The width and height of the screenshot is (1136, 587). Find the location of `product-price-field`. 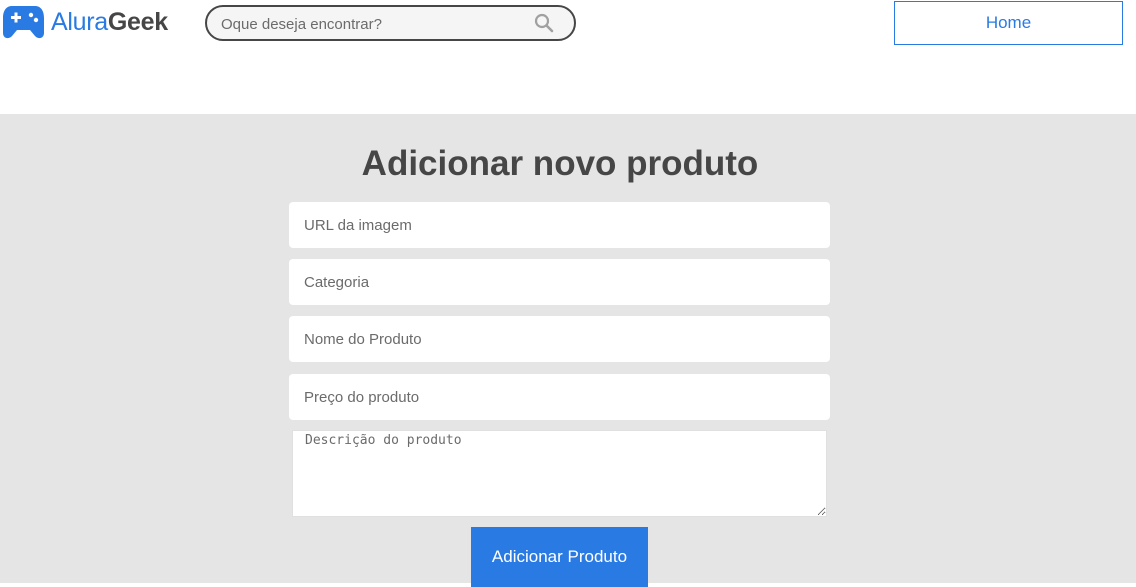

product-price-field is located at coordinates (559, 397).